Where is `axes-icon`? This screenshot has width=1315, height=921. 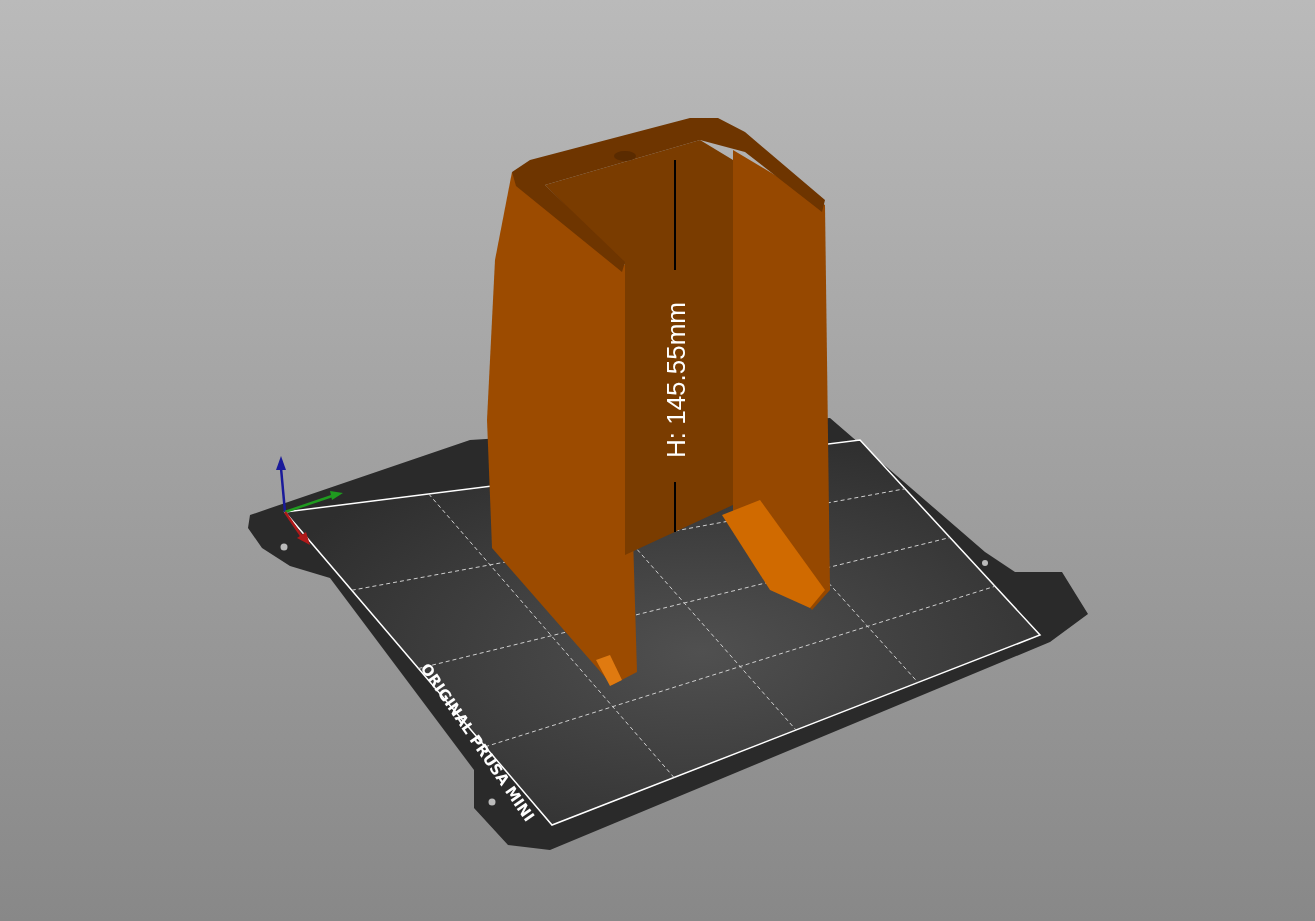
axes-icon is located at coordinates (309, 500).